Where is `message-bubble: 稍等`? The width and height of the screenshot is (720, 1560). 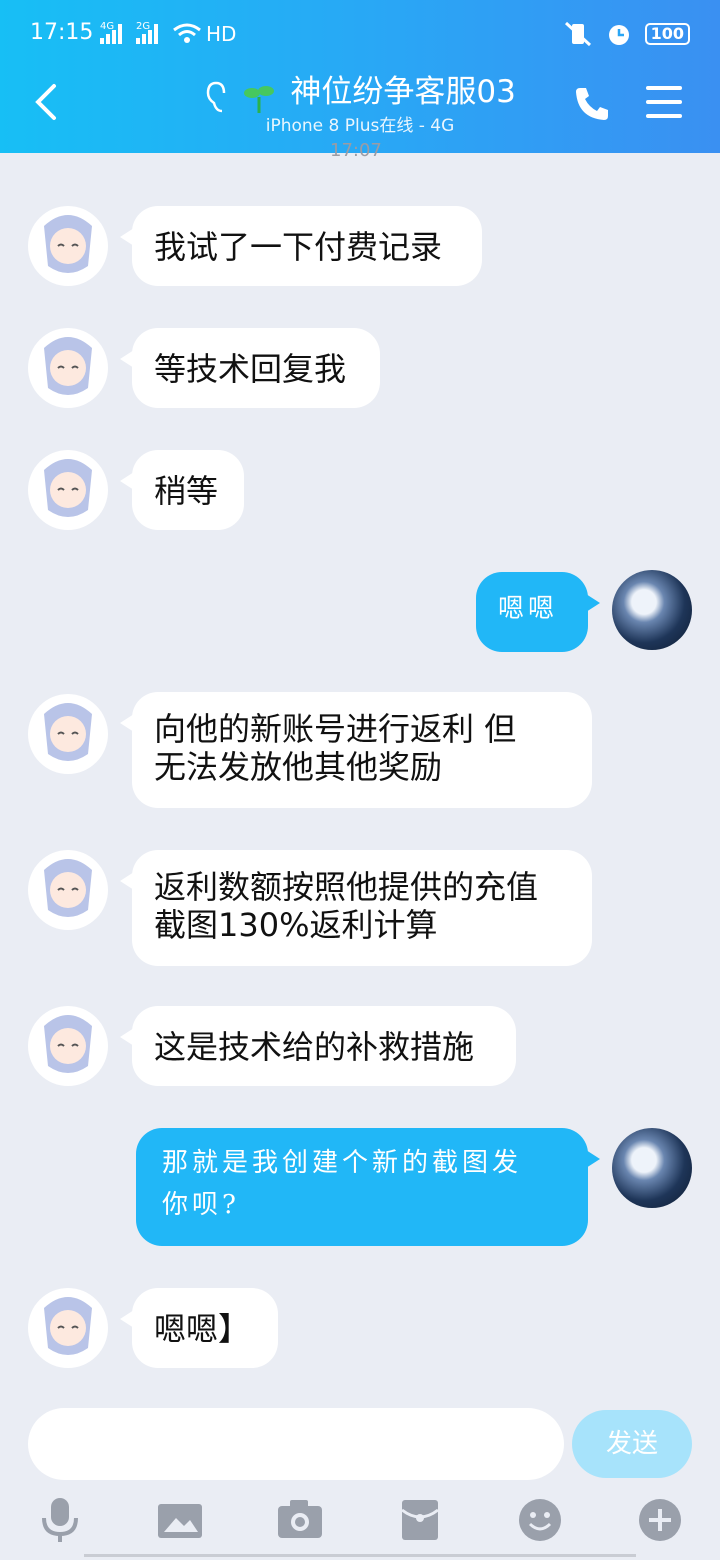 message-bubble: 稍等 is located at coordinates (182, 490).